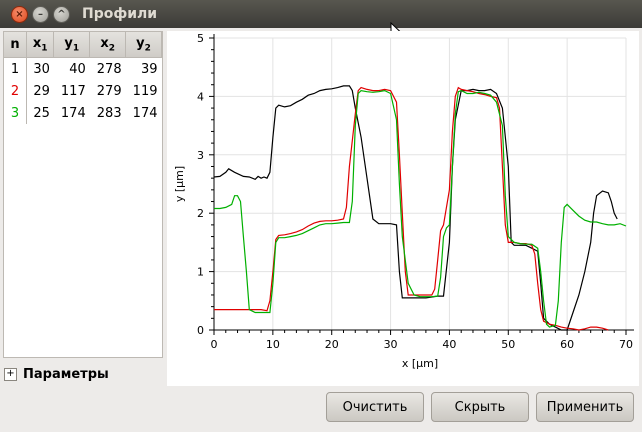  Describe the element at coordinates (626, 344) in the screenshot. I see `x-tick-label: 70` at that location.